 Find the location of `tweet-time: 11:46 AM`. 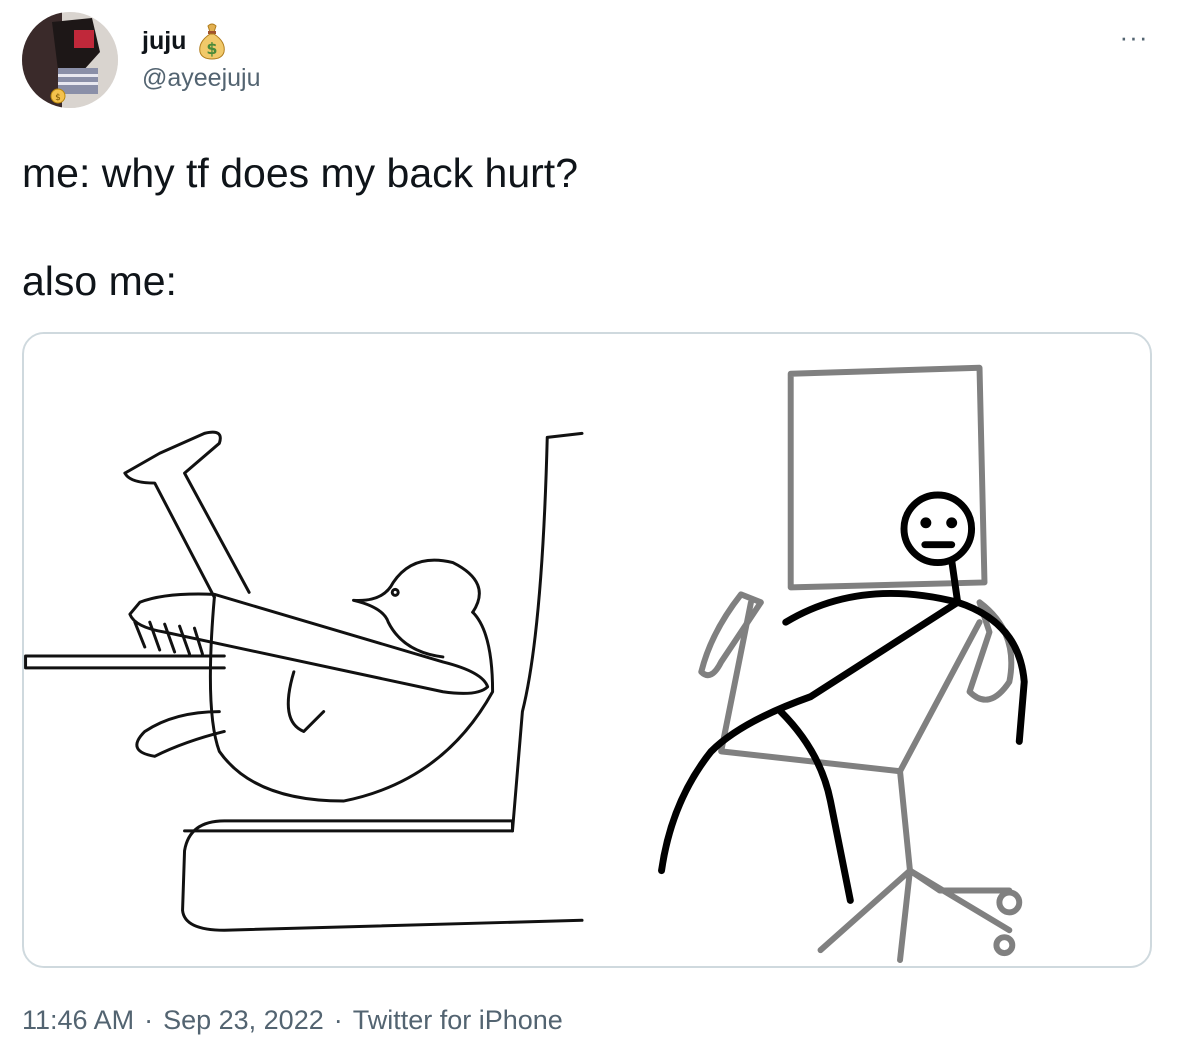

tweet-time: 11:46 AM is located at coordinates (78, 1020).